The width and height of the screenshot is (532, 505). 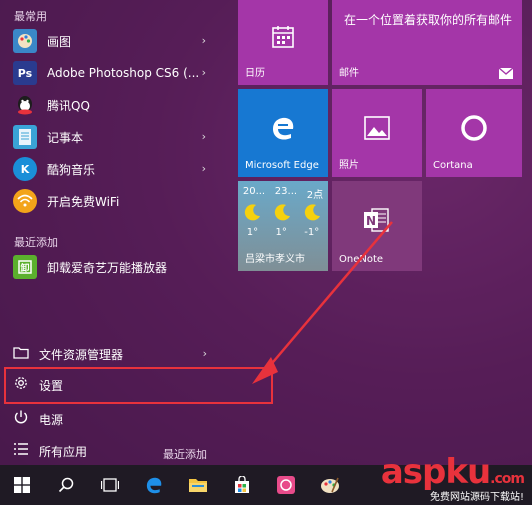 I want to click on notepad-icon, so click(x=25, y=137).